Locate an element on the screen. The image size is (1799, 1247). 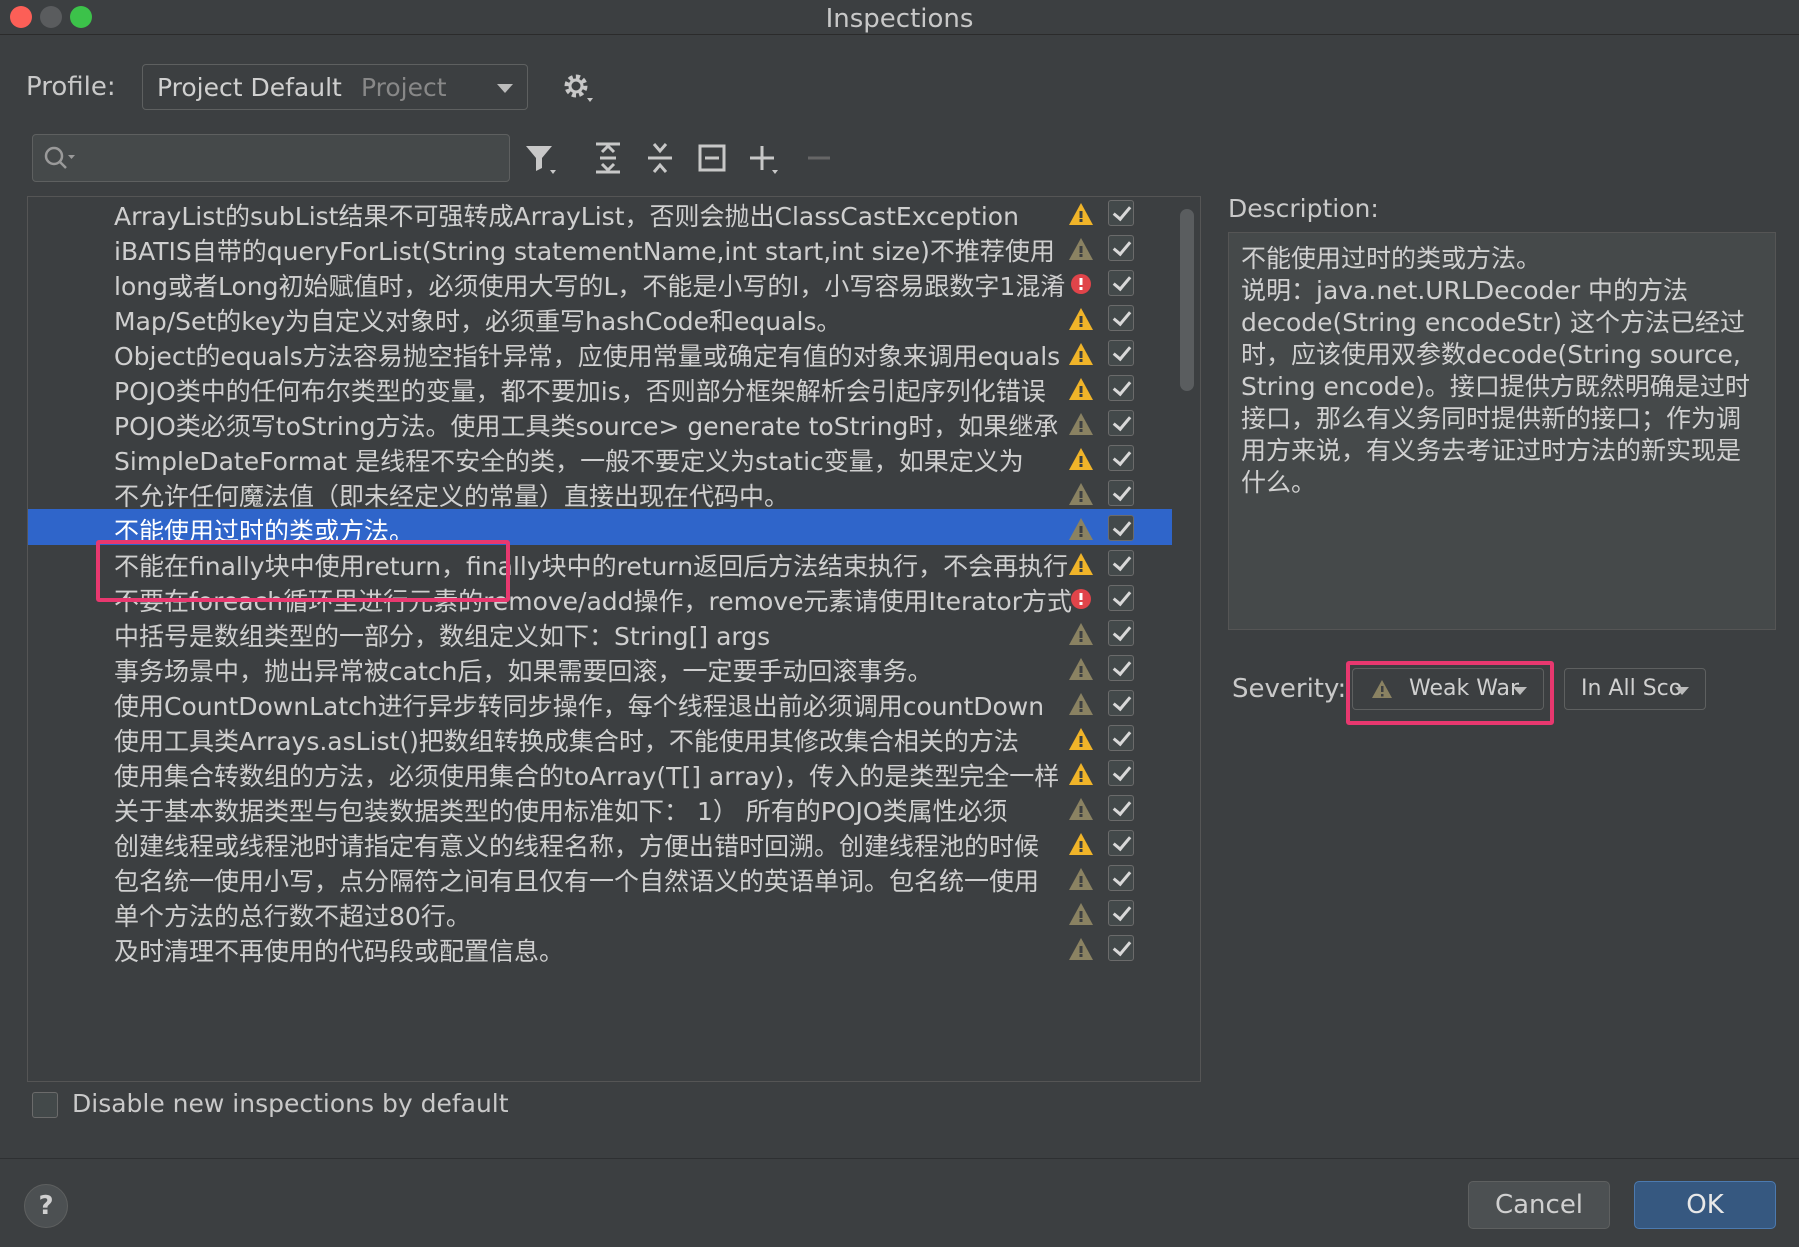
profile-dropdown: Project Default Project is located at coordinates (335, 87).